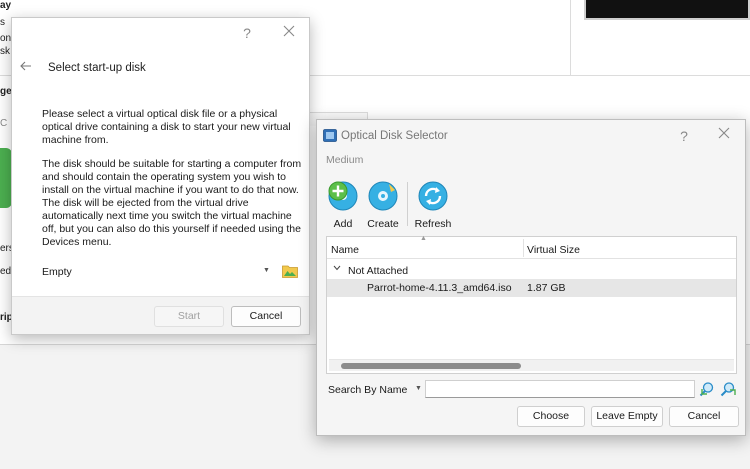 The image size is (750, 469). I want to click on tree-header: ▲ Name Virtual Size, so click(531, 247).